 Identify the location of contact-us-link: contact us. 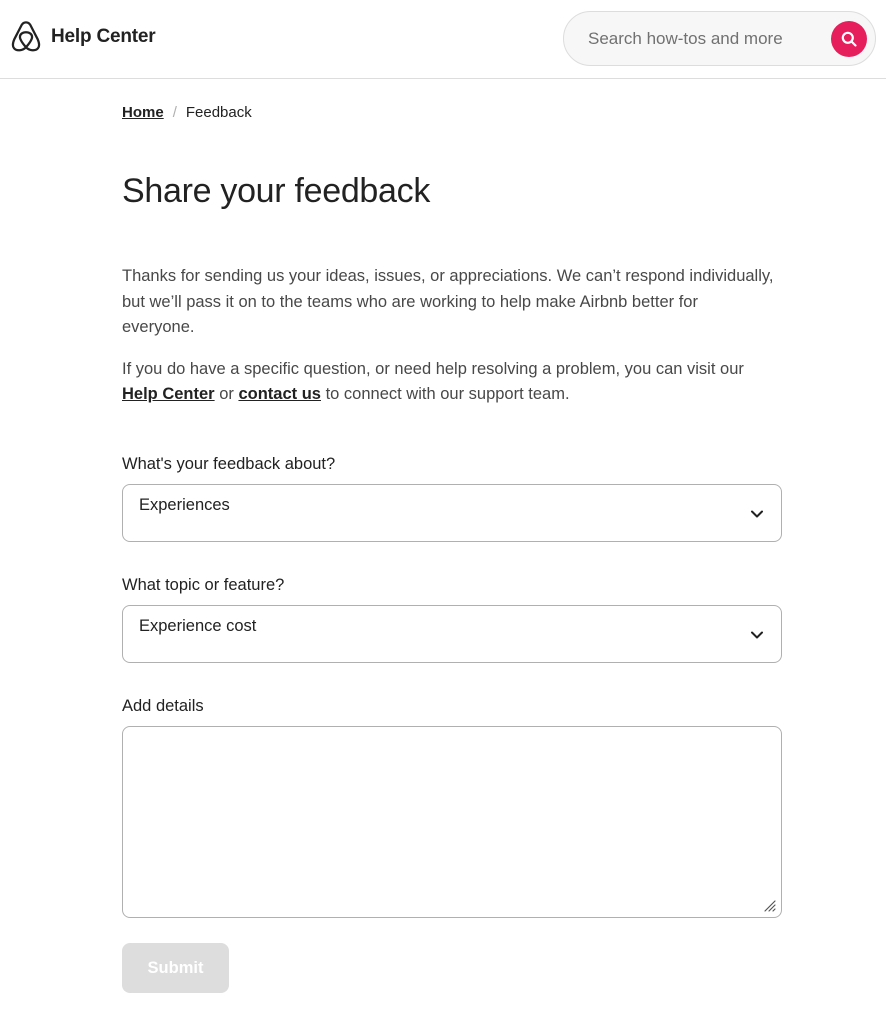
(279, 394).